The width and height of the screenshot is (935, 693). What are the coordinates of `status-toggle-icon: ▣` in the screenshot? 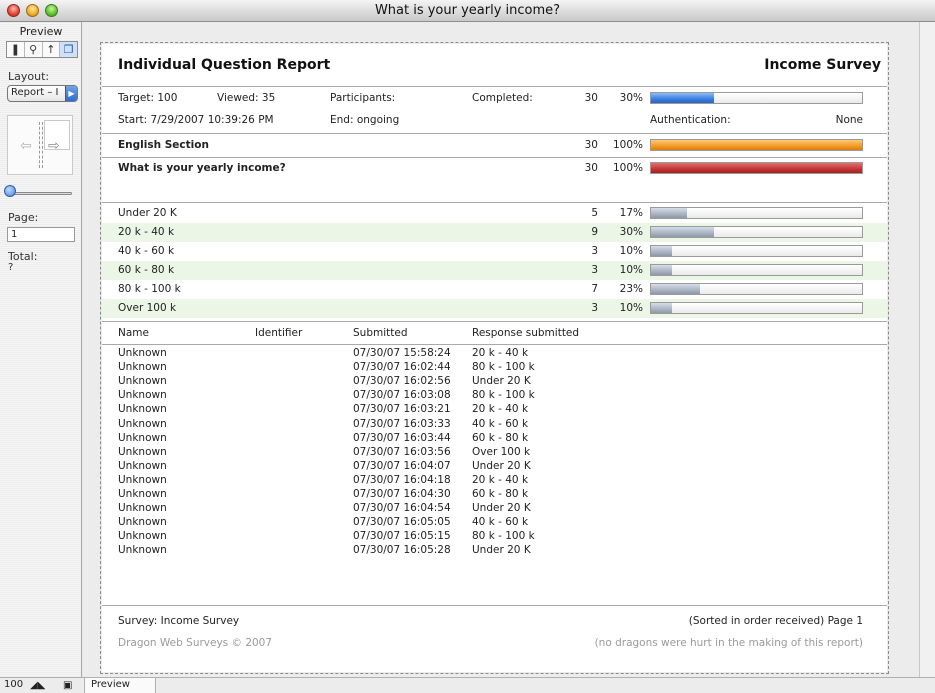 It's located at (67, 685).